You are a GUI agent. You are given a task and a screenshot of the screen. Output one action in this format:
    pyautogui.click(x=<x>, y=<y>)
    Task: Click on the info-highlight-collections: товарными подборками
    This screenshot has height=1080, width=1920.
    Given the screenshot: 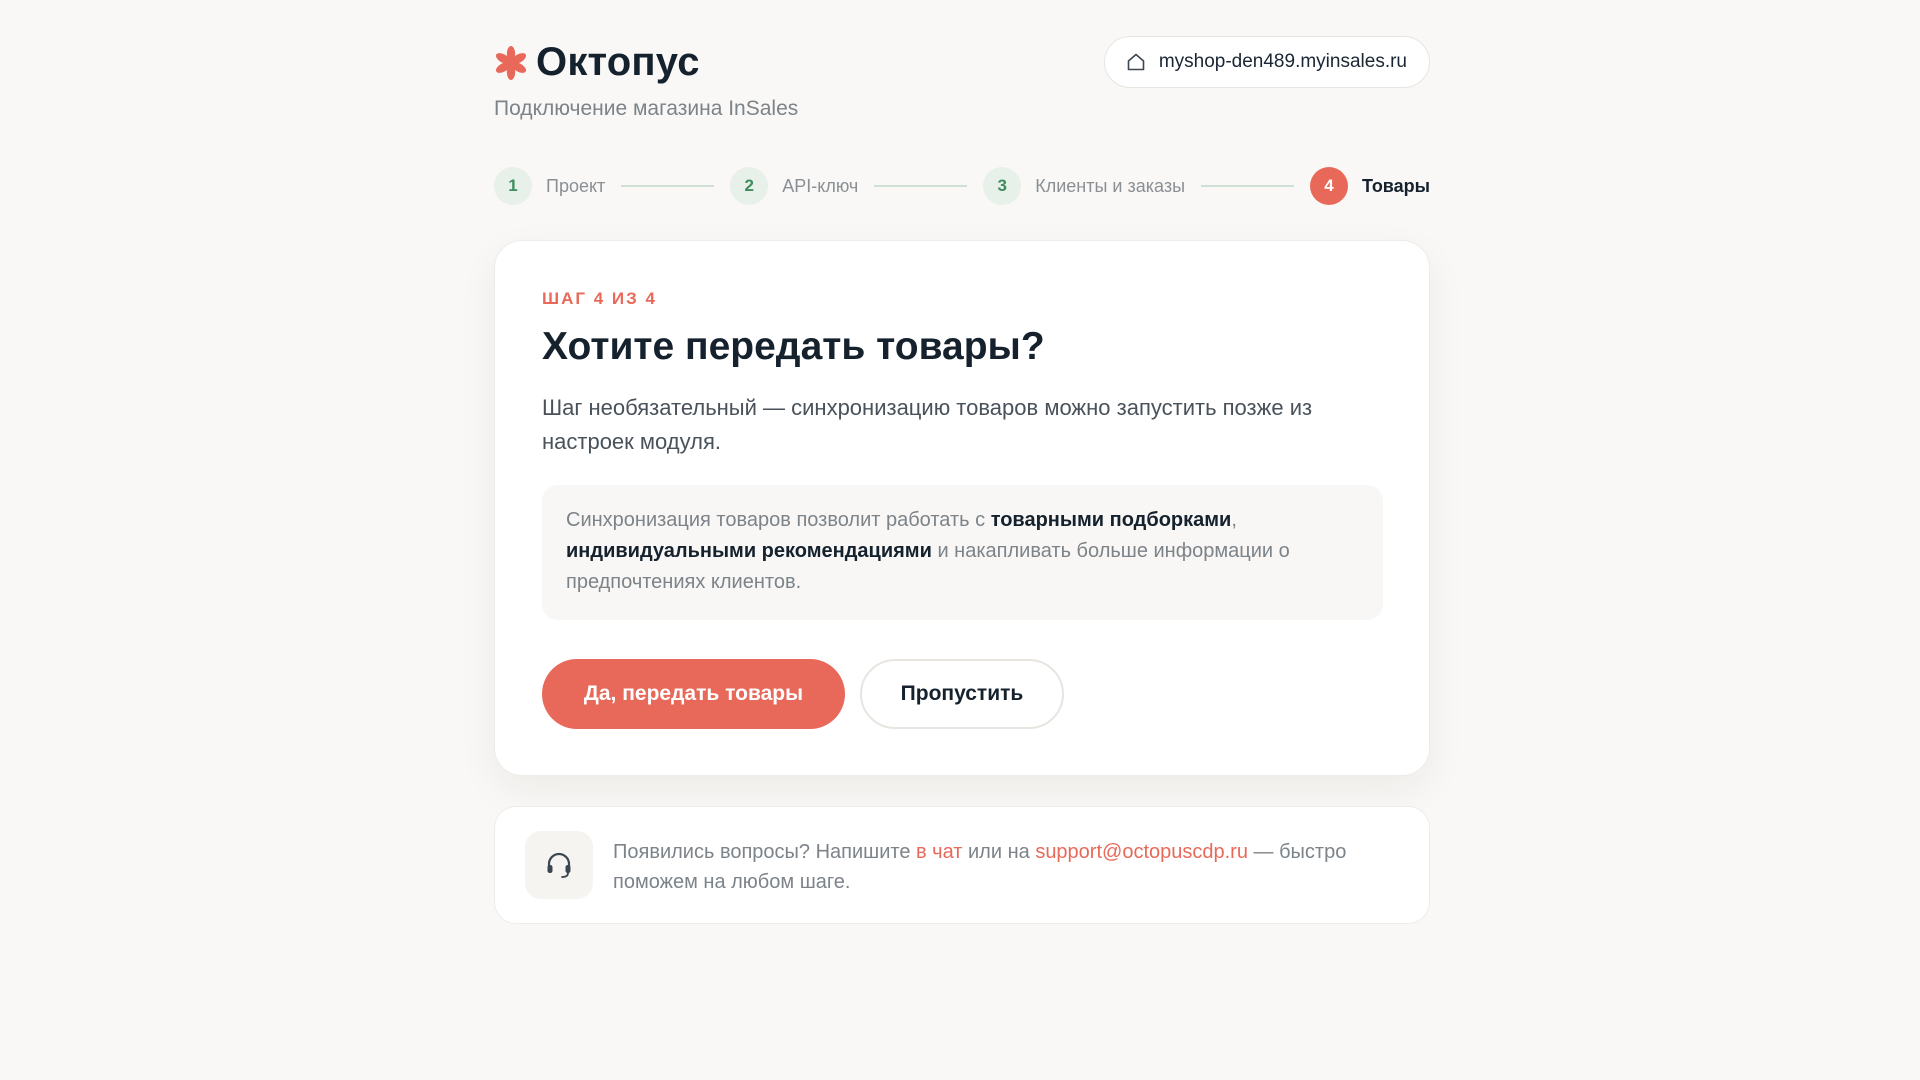 What is the action you would take?
    pyautogui.click(x=1111, y=520)
    